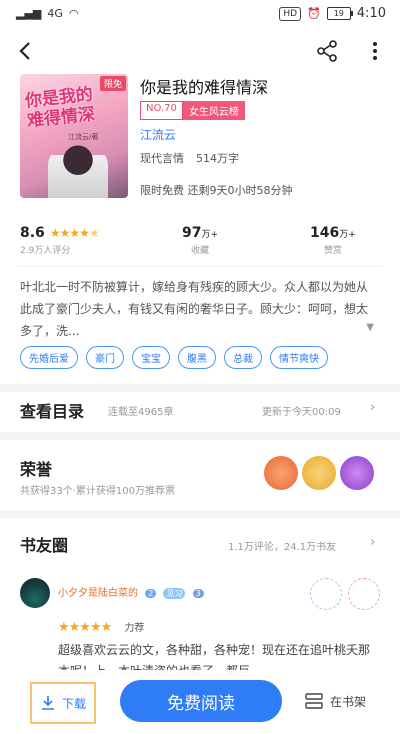 This screenshot has height=734, width=400. I want to click on bottom-bar: 下载 免费阅读 在书架, so click(200, 702).